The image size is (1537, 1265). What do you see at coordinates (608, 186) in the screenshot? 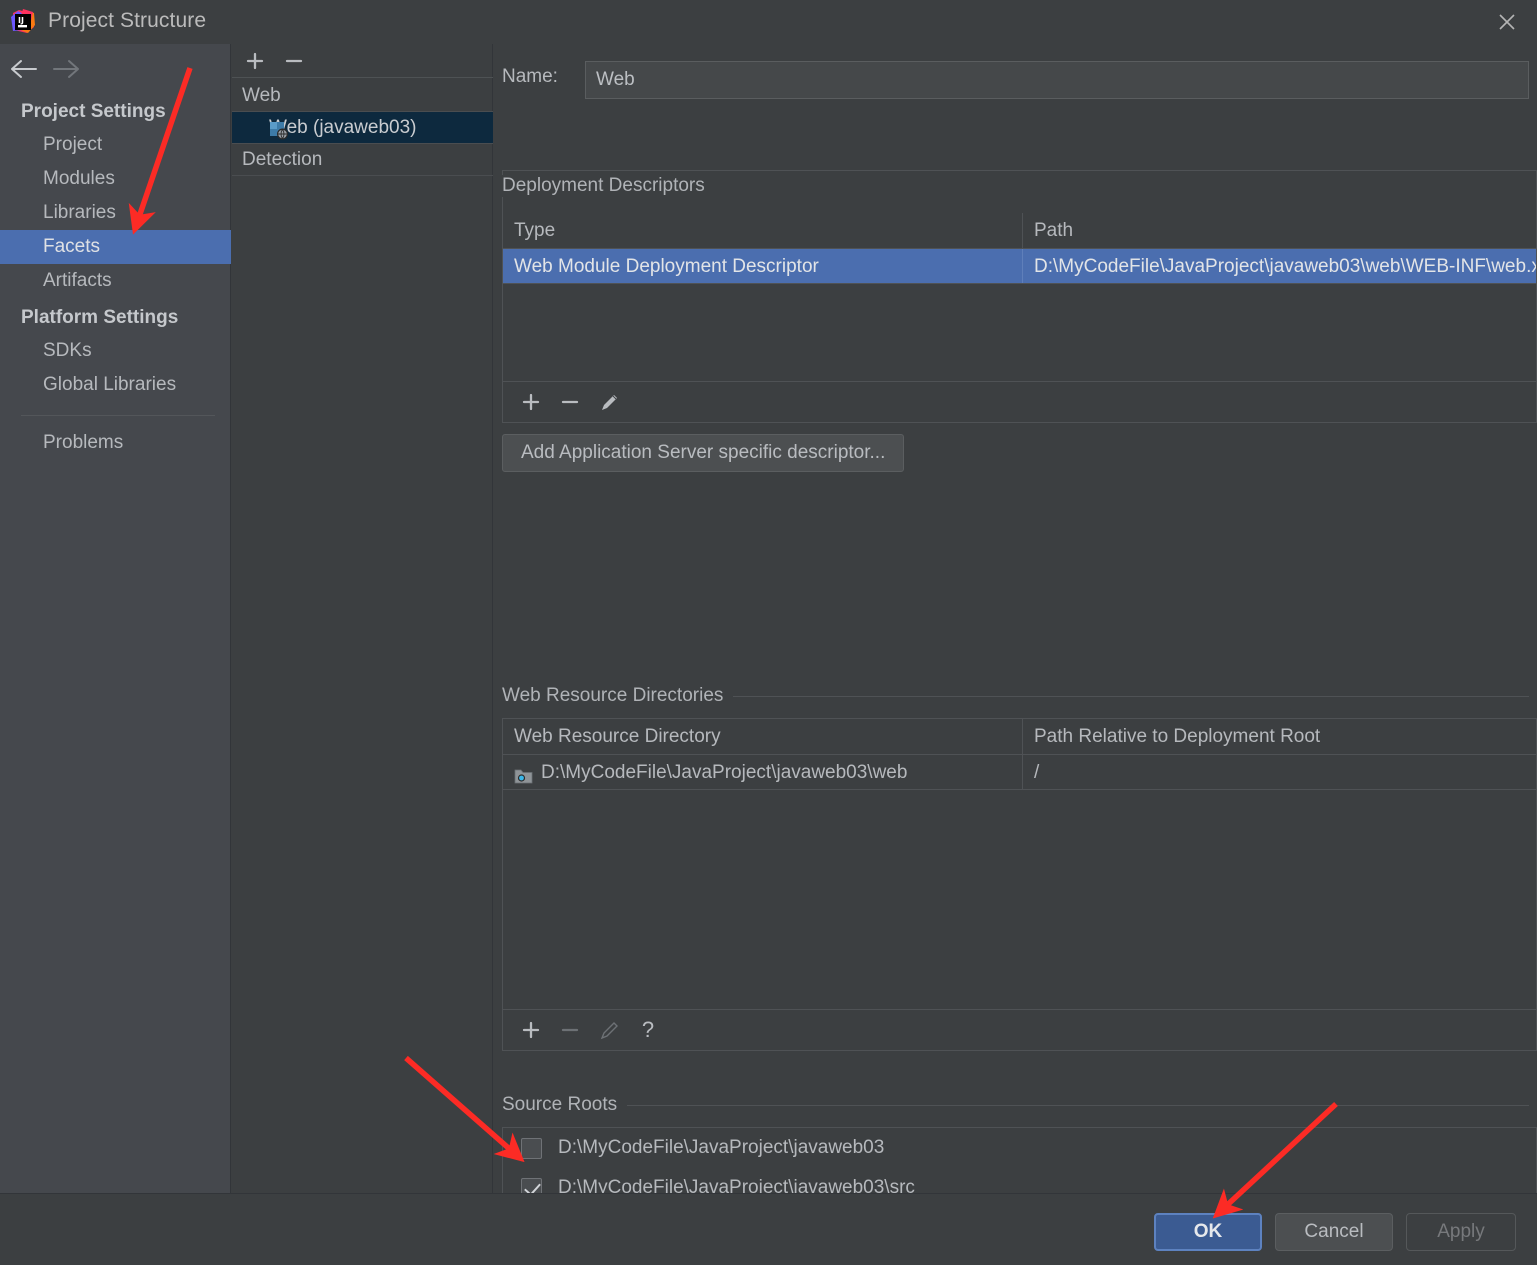
I see `deployment-descriptors-title: Deployment Descriptors` at bounding box center [608, 186].